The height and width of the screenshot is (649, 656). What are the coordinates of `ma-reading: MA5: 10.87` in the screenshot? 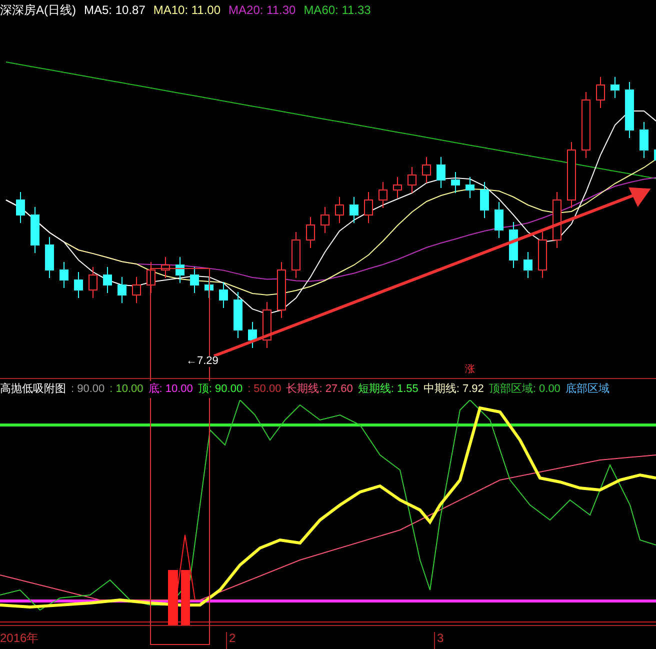 It's located at (115, 10).